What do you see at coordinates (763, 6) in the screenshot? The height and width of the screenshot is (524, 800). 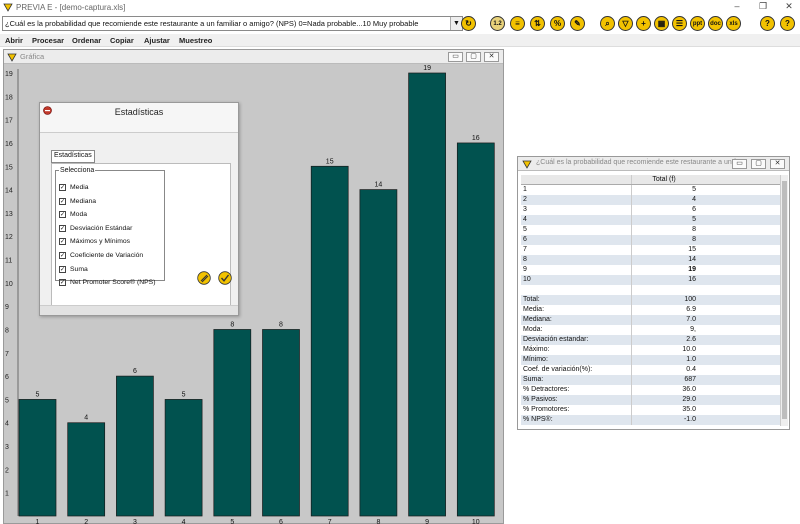 I see `restore-button: ❐` at bounding box center [763, 6].